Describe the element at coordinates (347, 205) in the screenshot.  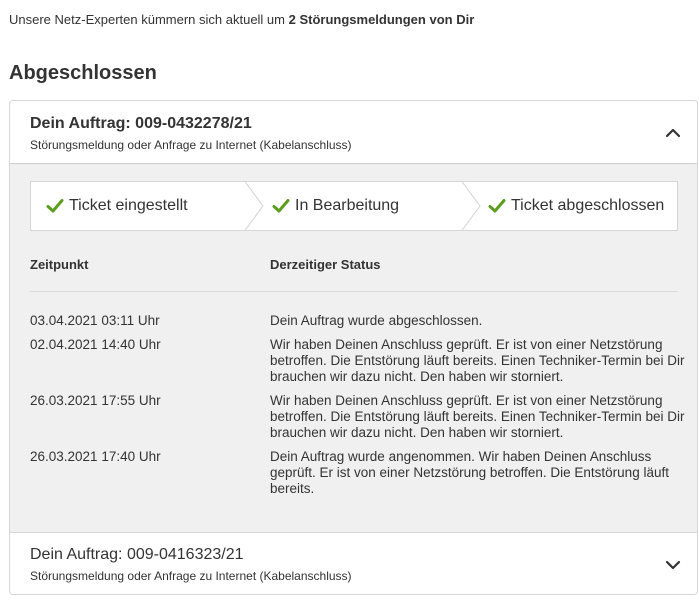
I see `step-label: In Bearbeitung` at that location.